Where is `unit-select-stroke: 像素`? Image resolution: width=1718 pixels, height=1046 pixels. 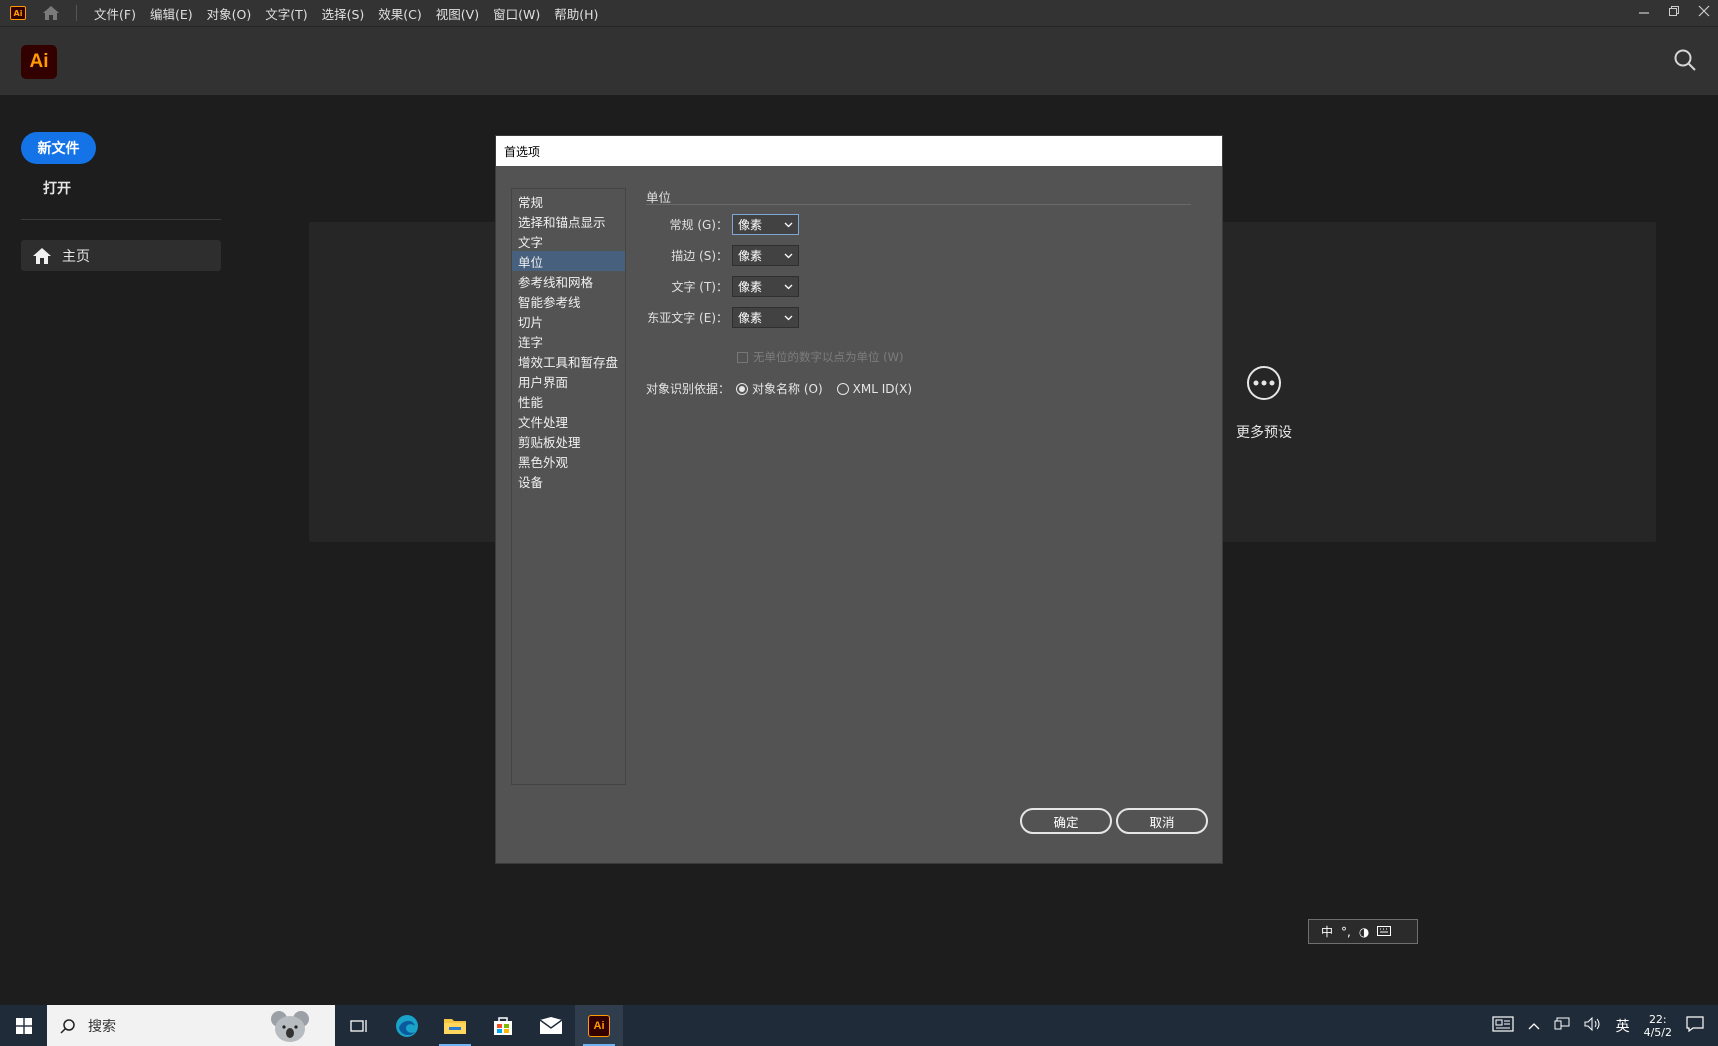 unit-select-stroke: 像素 is located at coordinates (765, 255).